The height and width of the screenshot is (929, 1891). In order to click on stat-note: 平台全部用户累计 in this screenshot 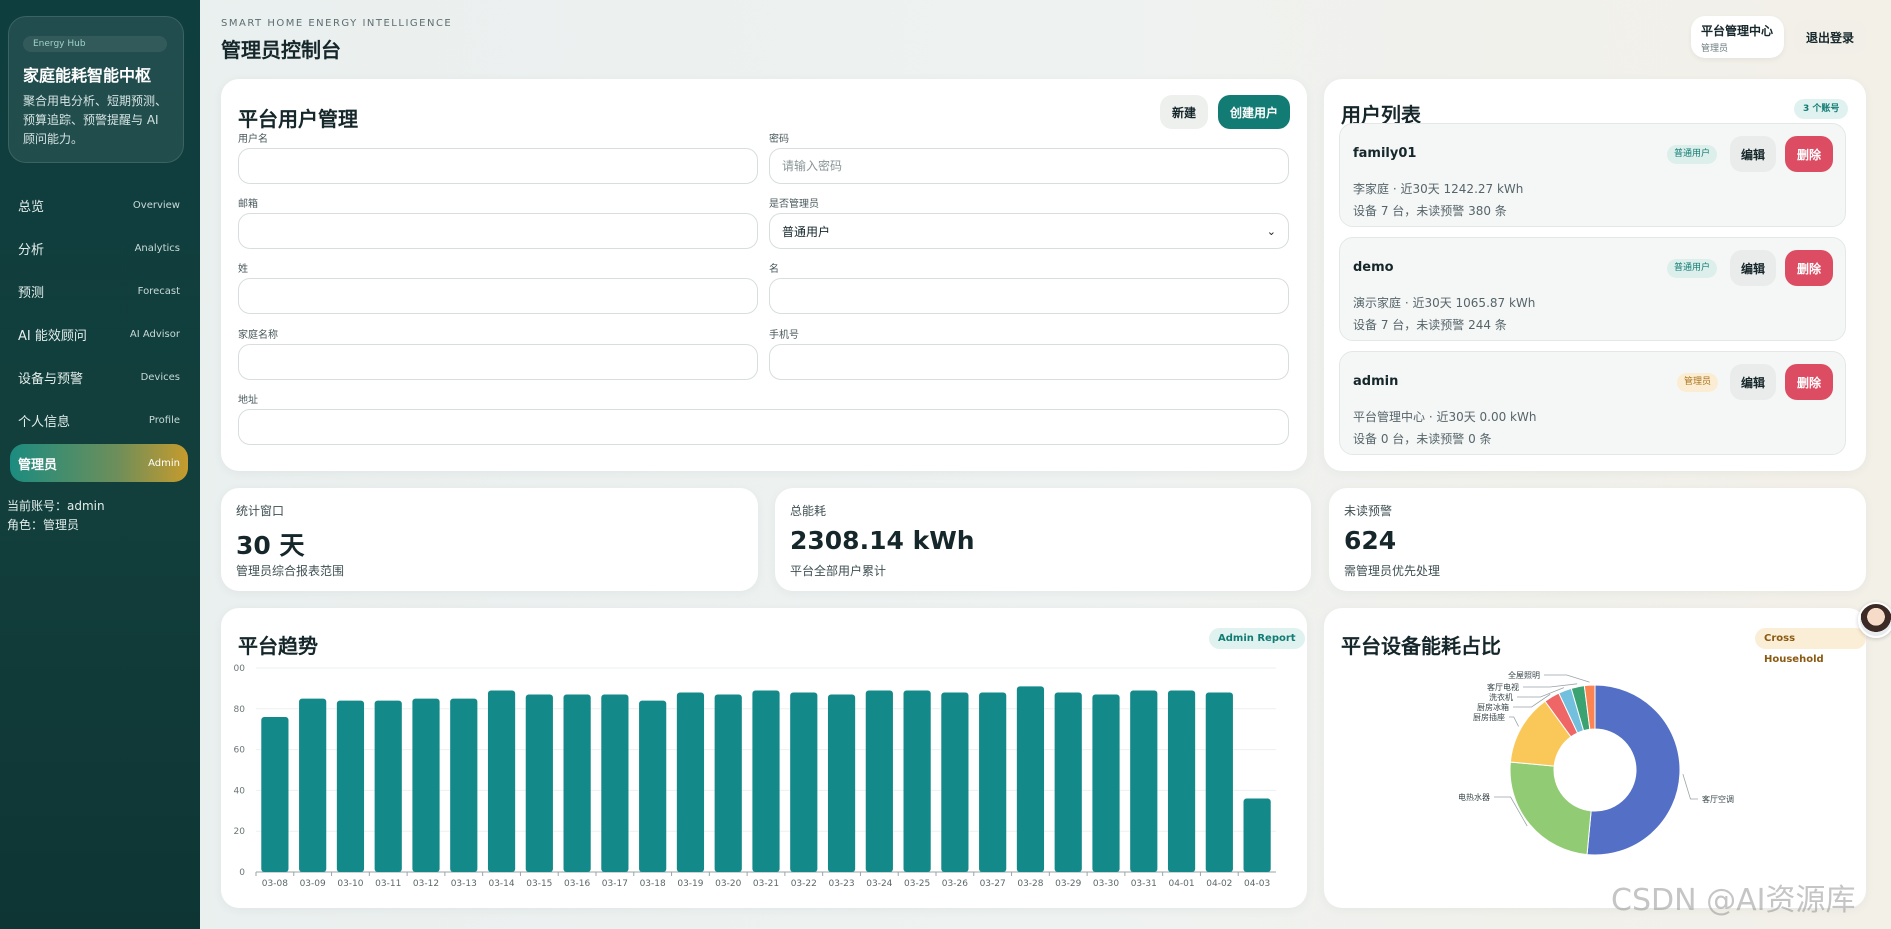, I will do `click(838, 571)`.